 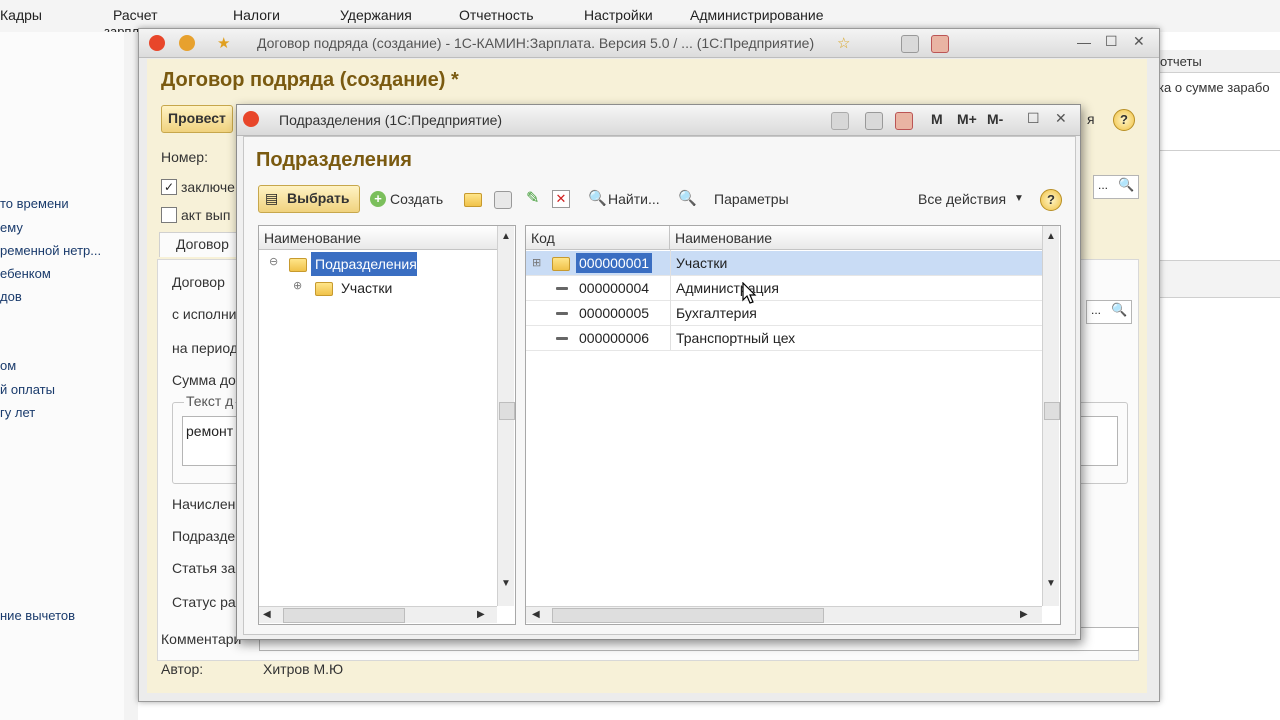 What do you see at coordinates (618, 15) in the screenshot?
I see `menu-item-nastroyki: Настройки` at bounding box center [618, 15].